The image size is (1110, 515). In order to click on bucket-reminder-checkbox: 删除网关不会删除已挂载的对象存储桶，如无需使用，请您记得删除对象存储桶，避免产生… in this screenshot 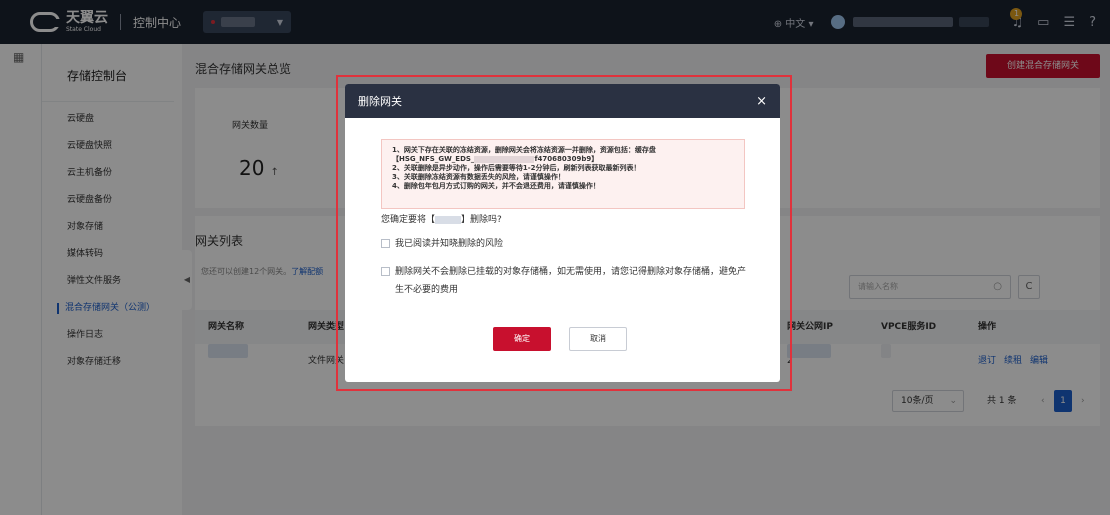, I will do `click(566, 281)`.